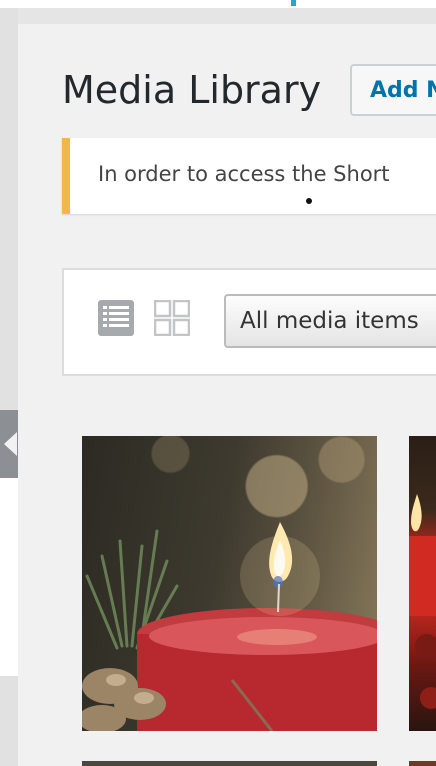 Image resolution: width=436 pixels, height=766 pixels. What do you see at coordinates (9, 444) in the screenshot?
I see `collapse-menu-icon` at bounding box center [9, 444].